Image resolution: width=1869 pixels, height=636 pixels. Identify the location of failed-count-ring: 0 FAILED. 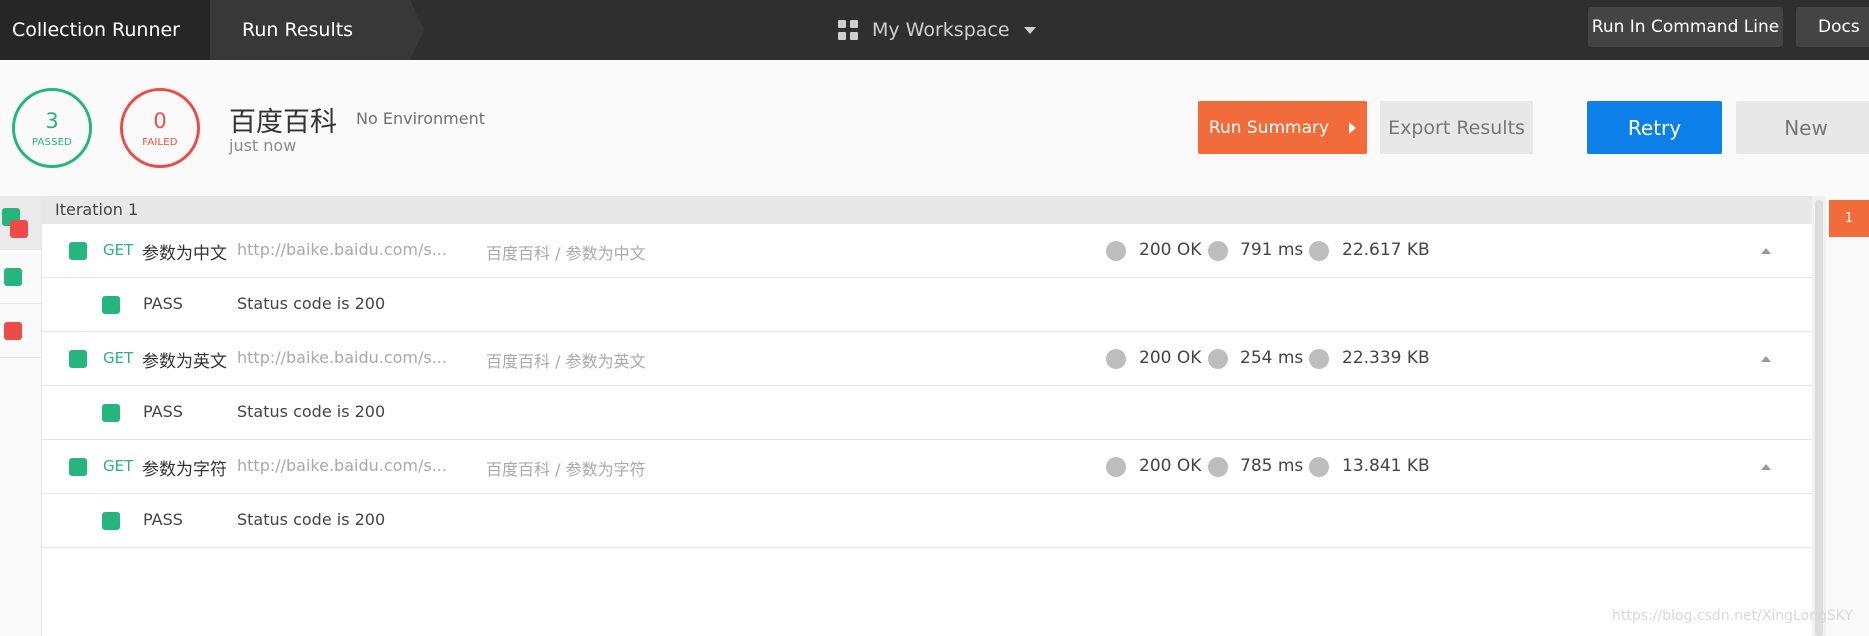
(160, 128).